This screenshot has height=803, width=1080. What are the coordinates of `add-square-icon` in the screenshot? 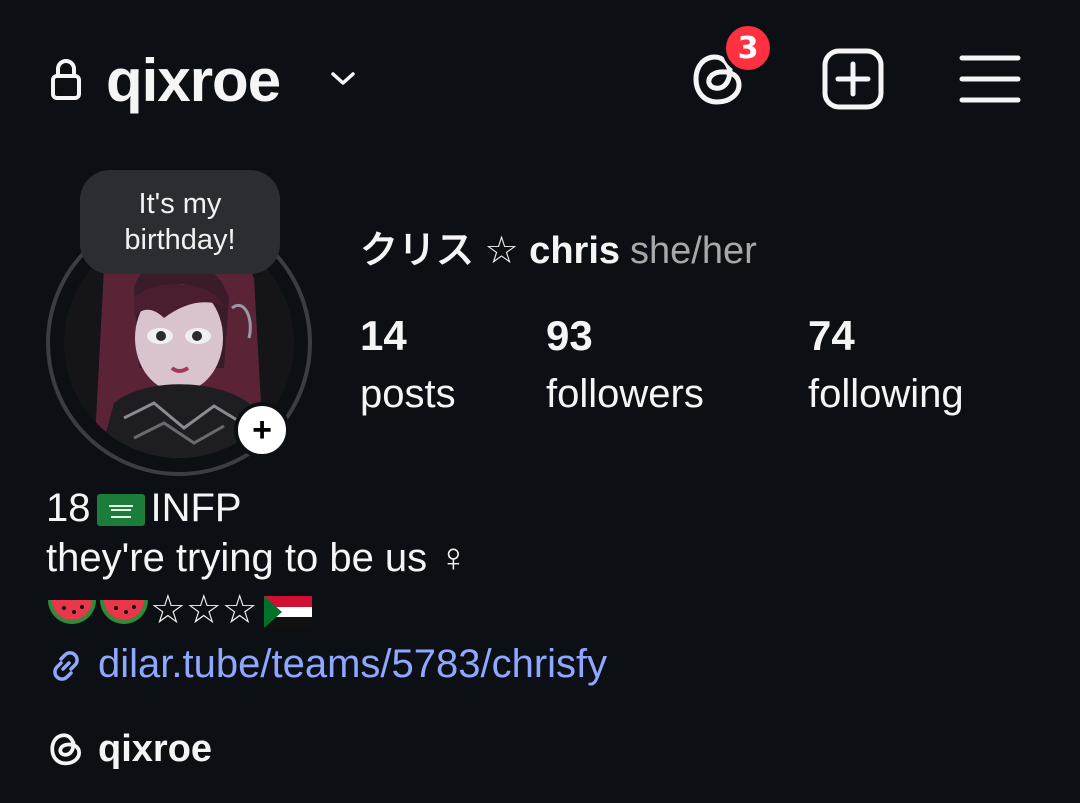 It's located at (853, 79).